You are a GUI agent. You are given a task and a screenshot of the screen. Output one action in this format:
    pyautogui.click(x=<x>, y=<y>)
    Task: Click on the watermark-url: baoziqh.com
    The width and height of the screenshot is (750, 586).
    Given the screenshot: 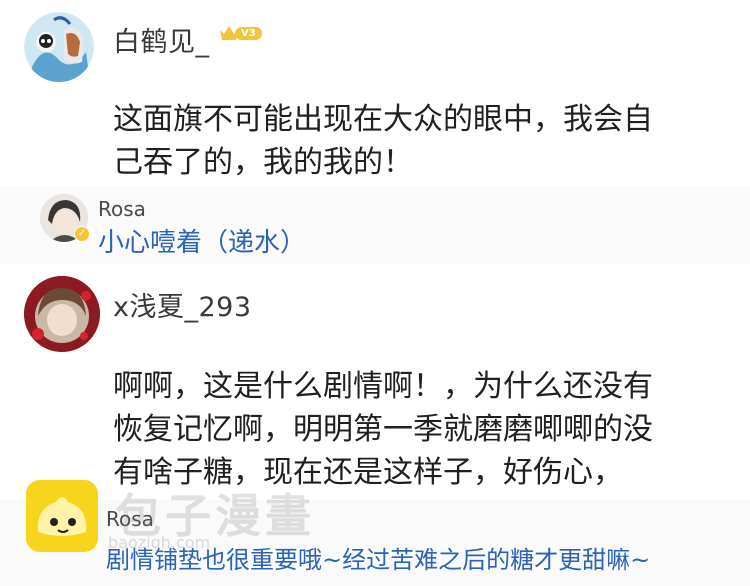 What is the action you would take?
    pyautogui.click(x=159, y=542)
    